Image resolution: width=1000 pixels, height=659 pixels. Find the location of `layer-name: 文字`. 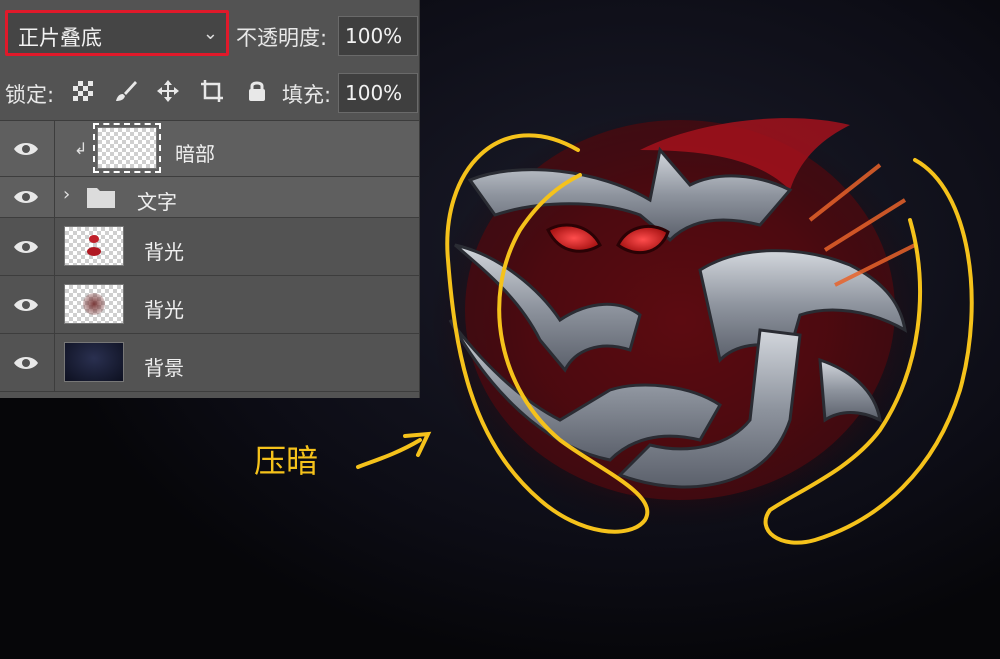

layer-name: 文字 is located at coordinates (157, 202).